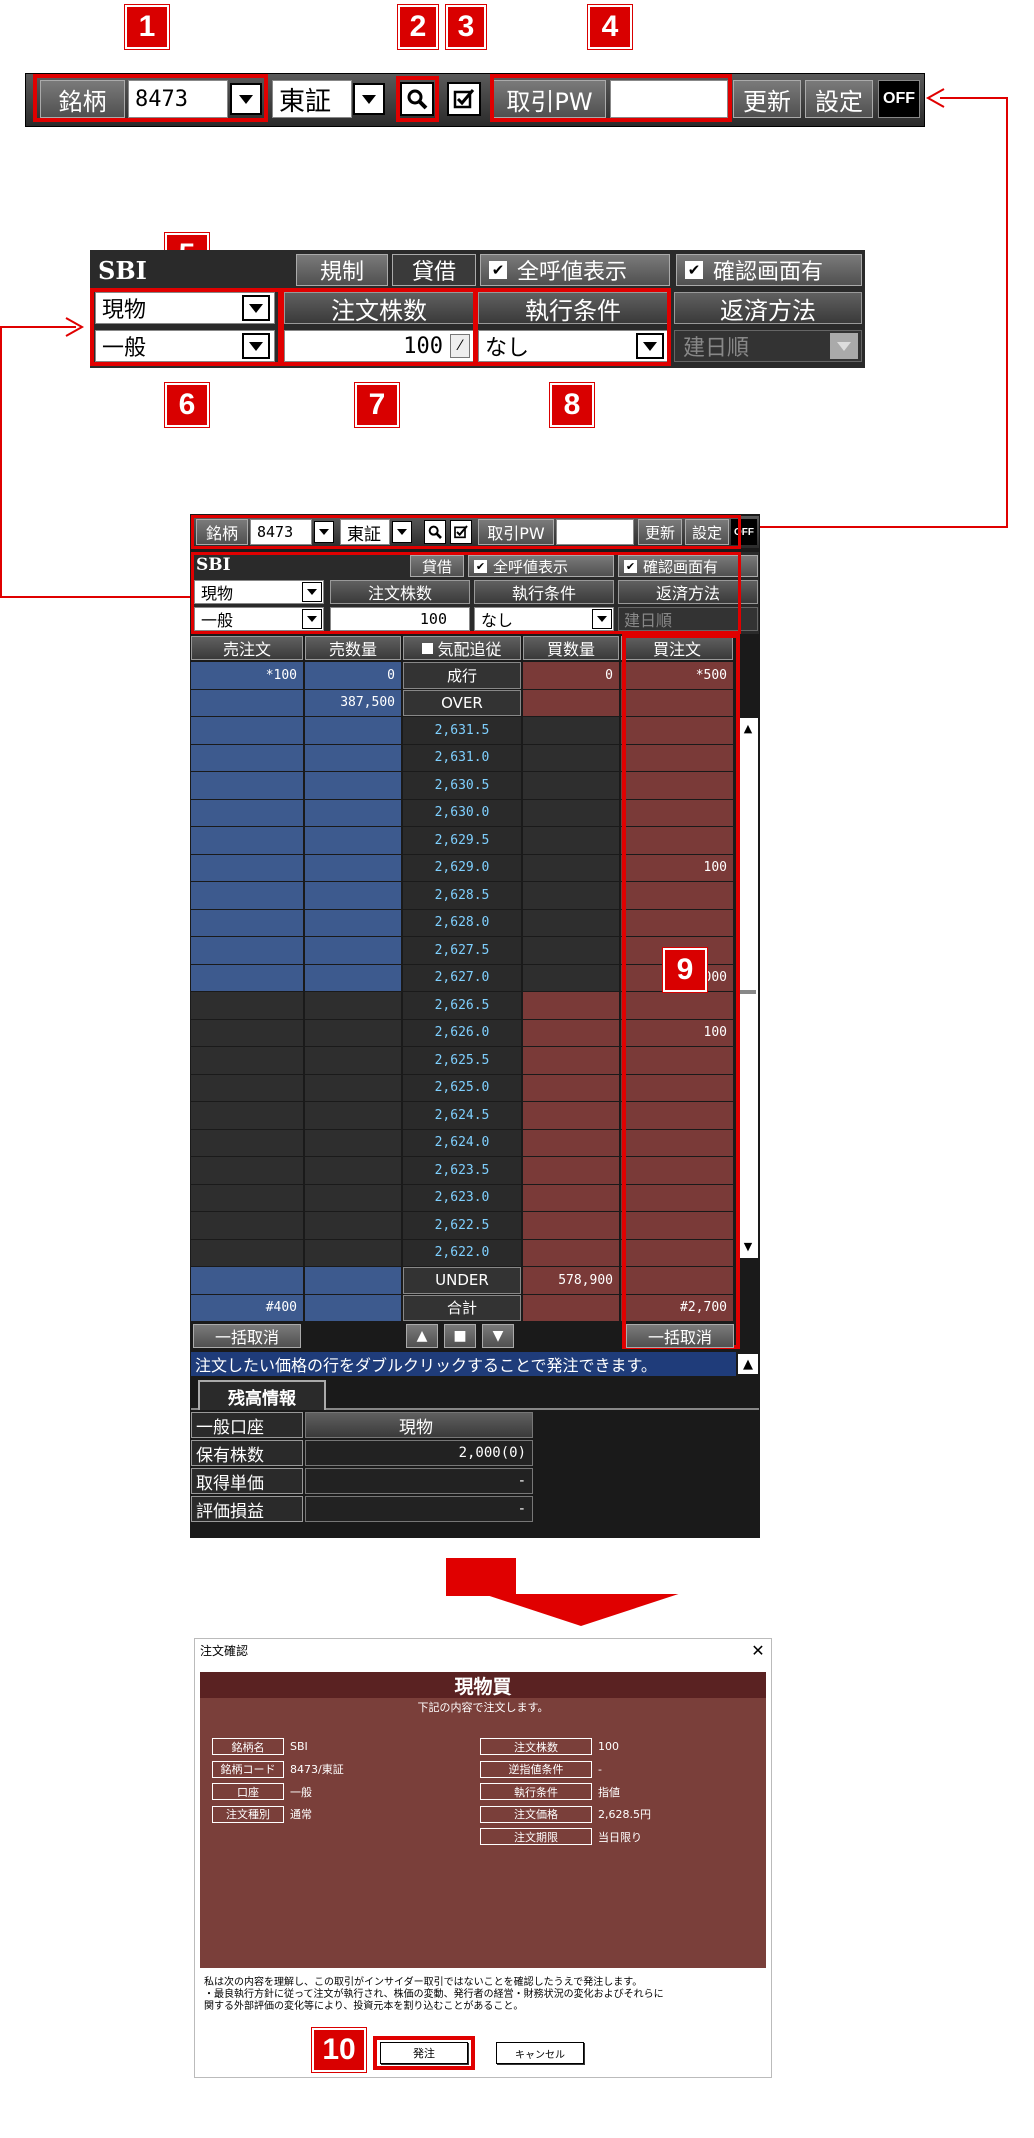 Image resolution: width=1034 pixels, height=2138 pixels. I want to click on update-button: 更新, so click(767, 99).